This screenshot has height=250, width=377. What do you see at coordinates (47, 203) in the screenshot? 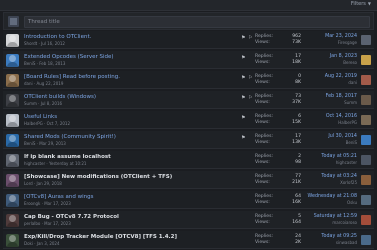
I see `thread-meta: Eroongk · Mar 17, 2023` at bounding box center [47, 203].